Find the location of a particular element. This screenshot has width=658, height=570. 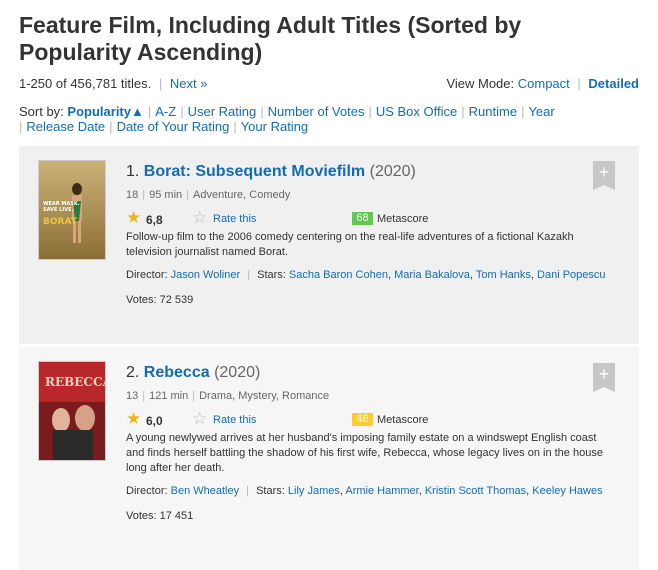

svg-text: REBECCA is located at coordinates (75, 382).